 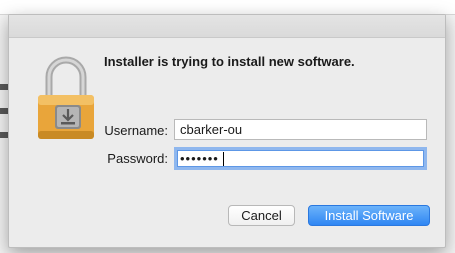 I want to click on username-field, so click(x=300, y=129).